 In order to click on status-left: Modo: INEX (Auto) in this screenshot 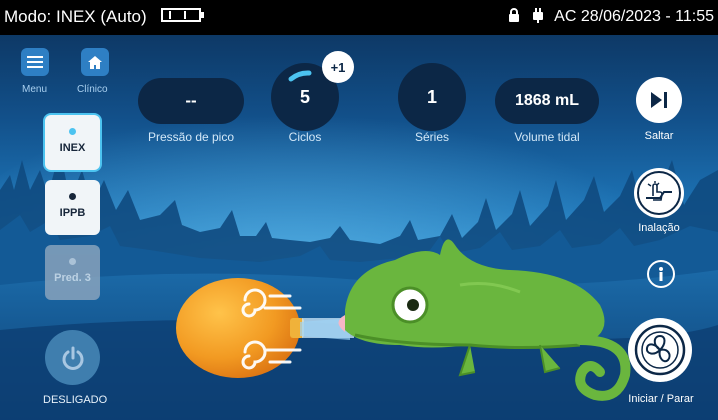, I will do `click(104, 17)`.